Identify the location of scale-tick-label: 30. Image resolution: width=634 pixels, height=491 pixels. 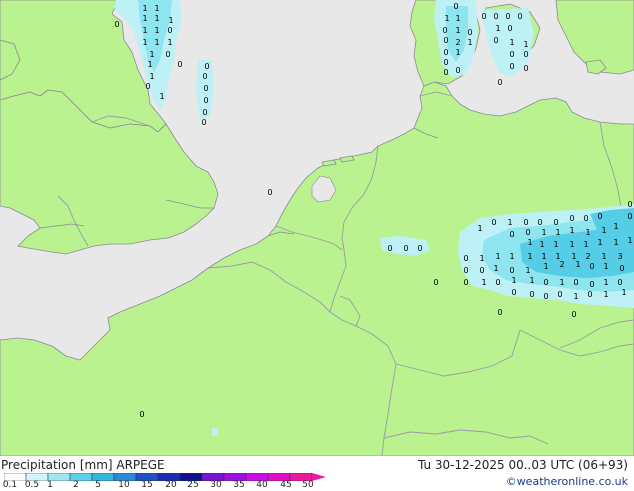
(216, 485).